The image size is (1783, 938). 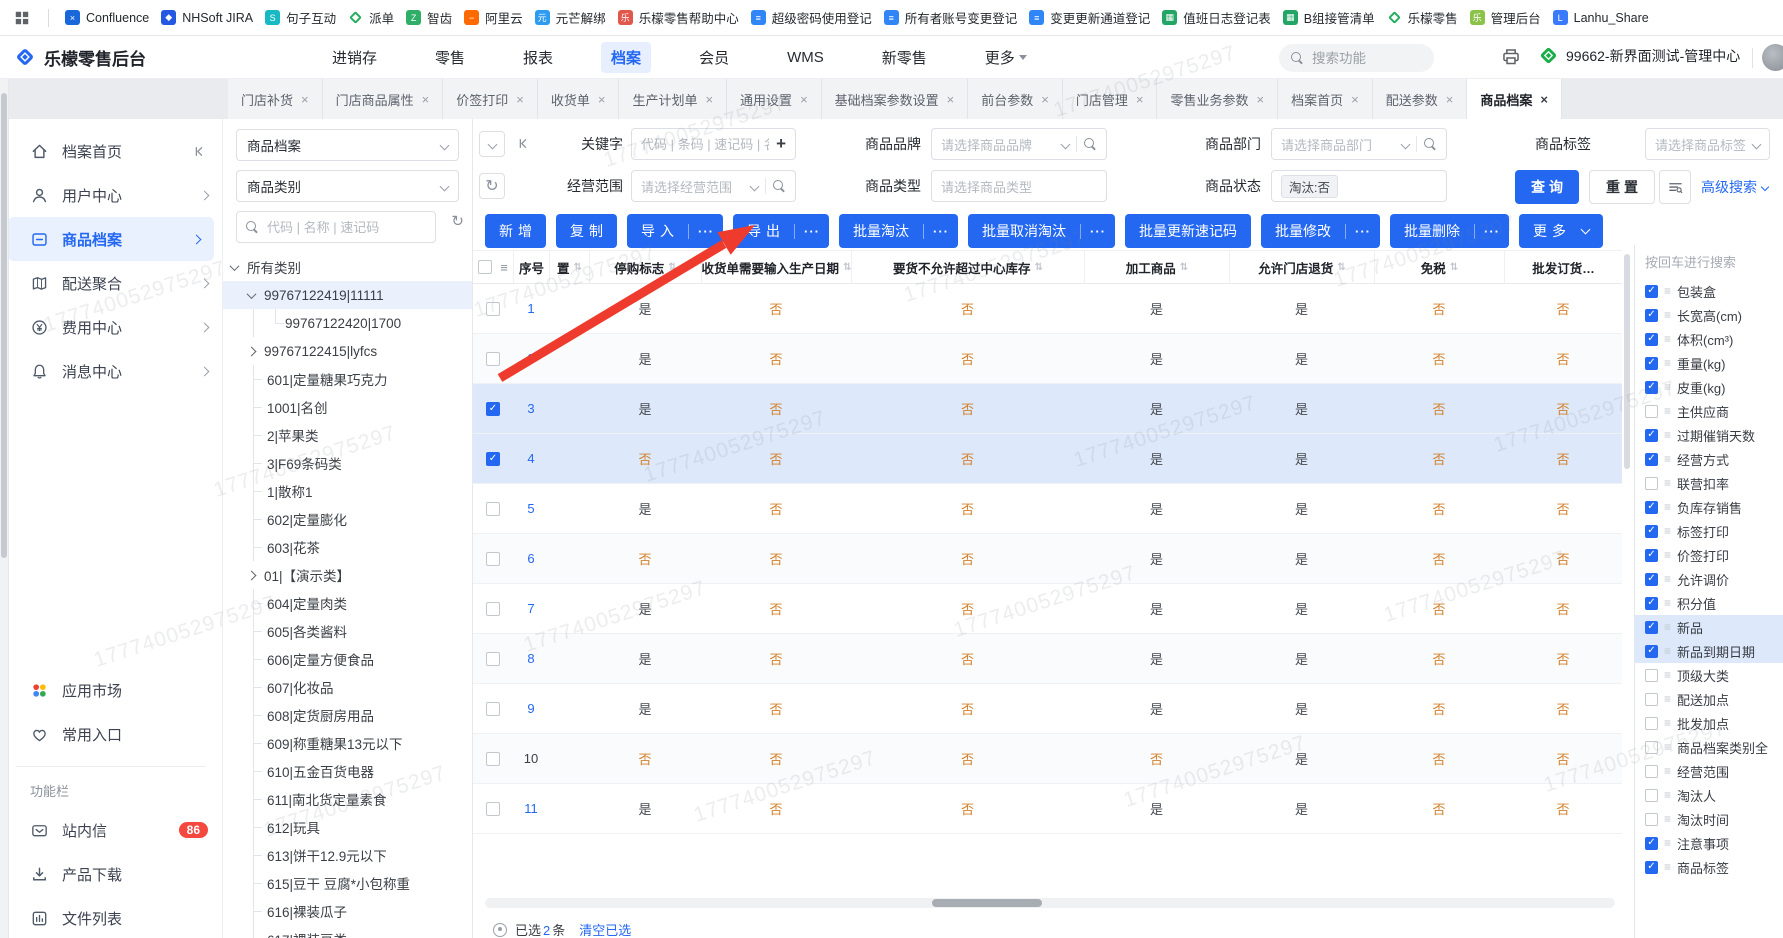 What do you see at coordinates (713, 186) in the screenshot?
I see `scope-select: 请选择经营范围` at bounding box center [713, 186].